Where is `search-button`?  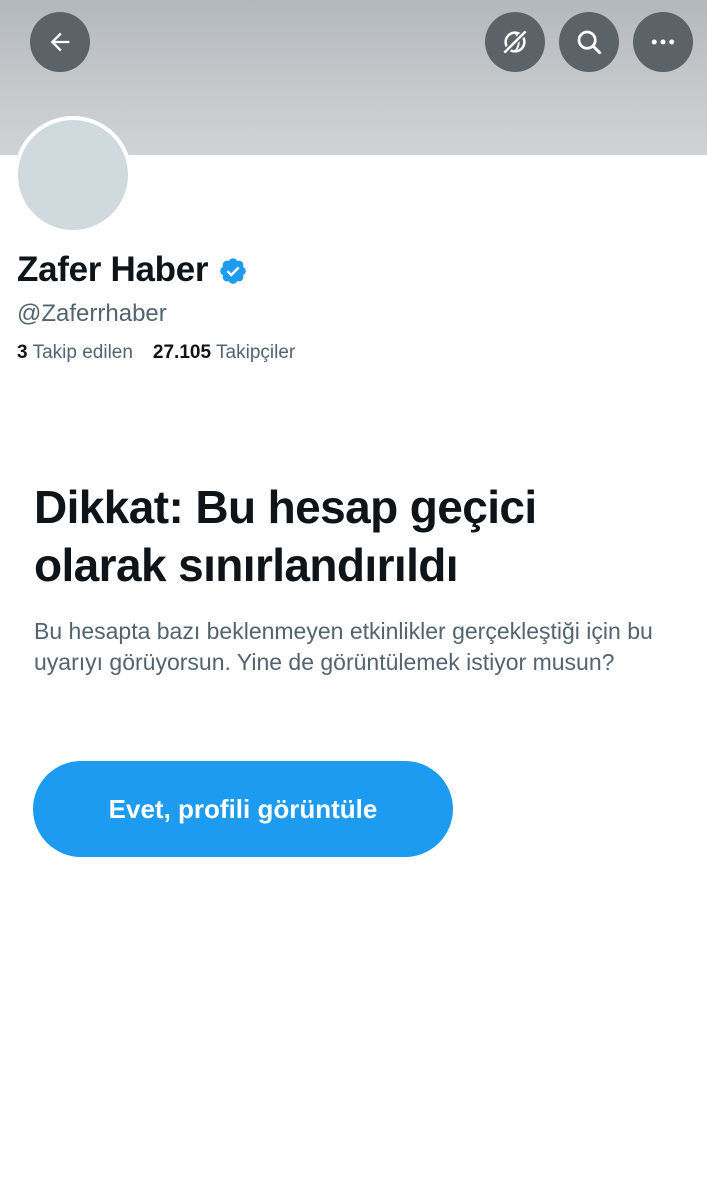
search-button is located at coordinates (589, 42).